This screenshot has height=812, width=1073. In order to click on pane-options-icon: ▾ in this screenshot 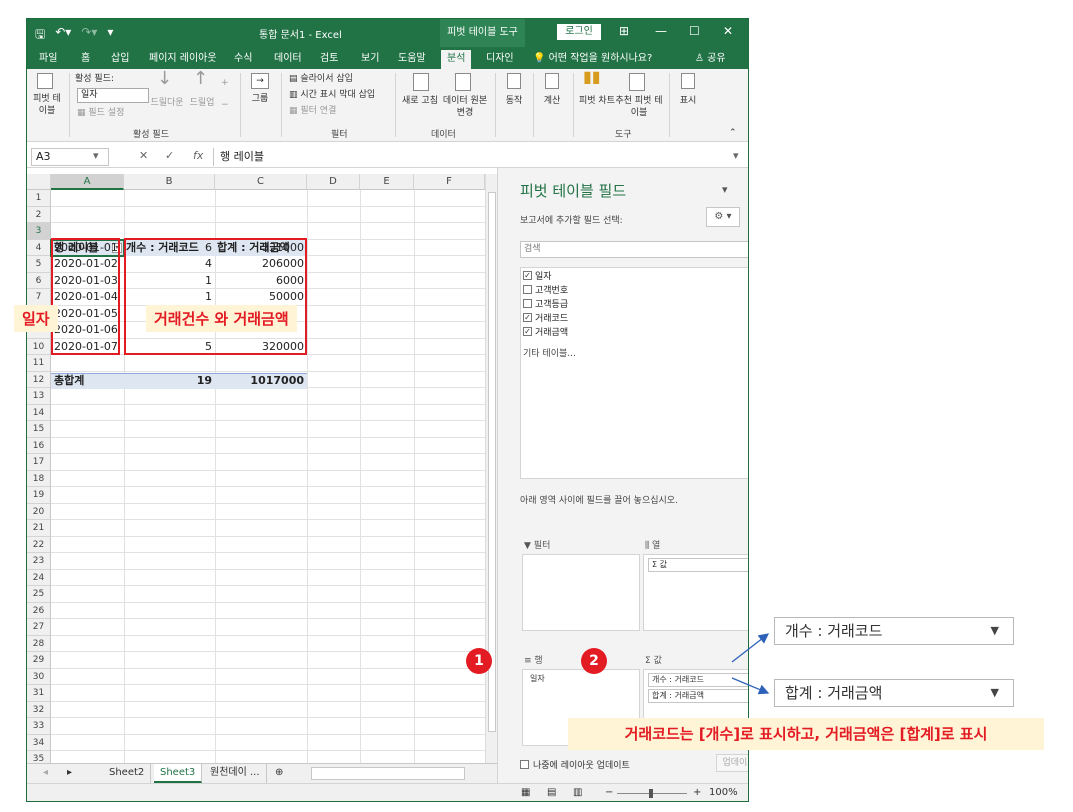, I will do `click(725, 189)`.